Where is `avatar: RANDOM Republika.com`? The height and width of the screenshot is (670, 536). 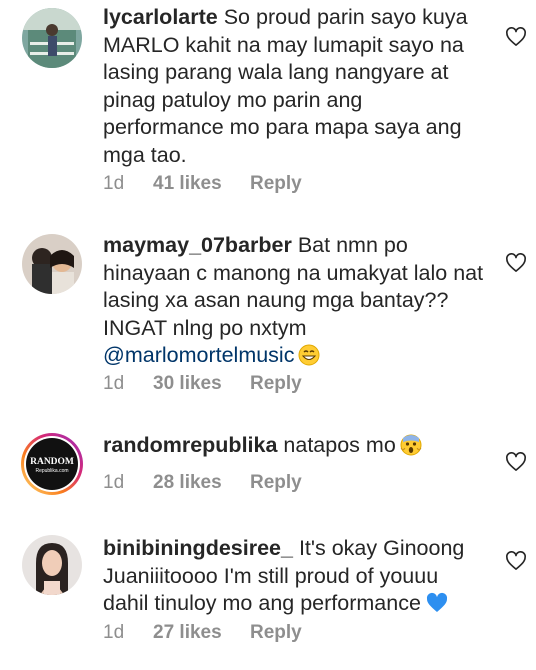
avatar: RANDOM Republika.com is located at coordinates (52, 464).